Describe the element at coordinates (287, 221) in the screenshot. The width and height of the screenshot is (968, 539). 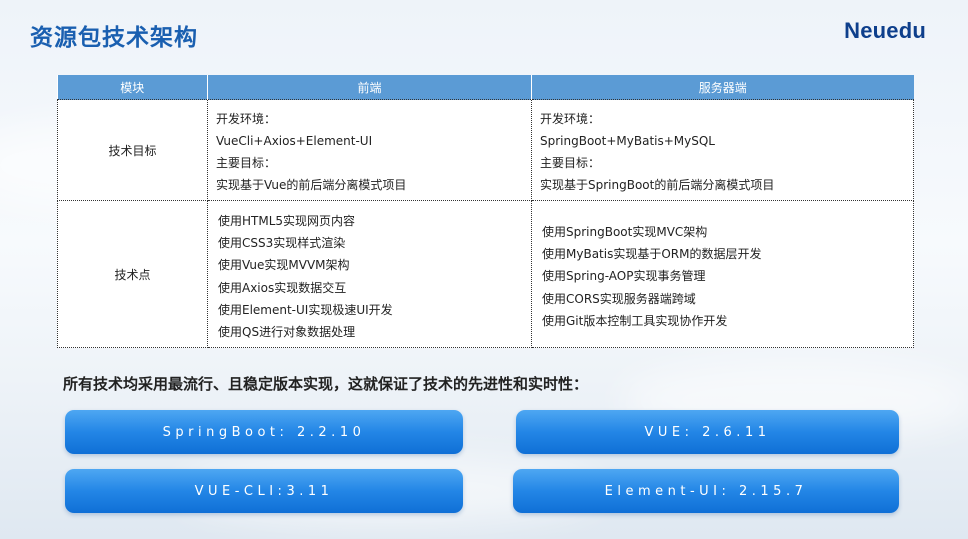
I see `cell-line: 使用HTML5实现网页内容` at that location.